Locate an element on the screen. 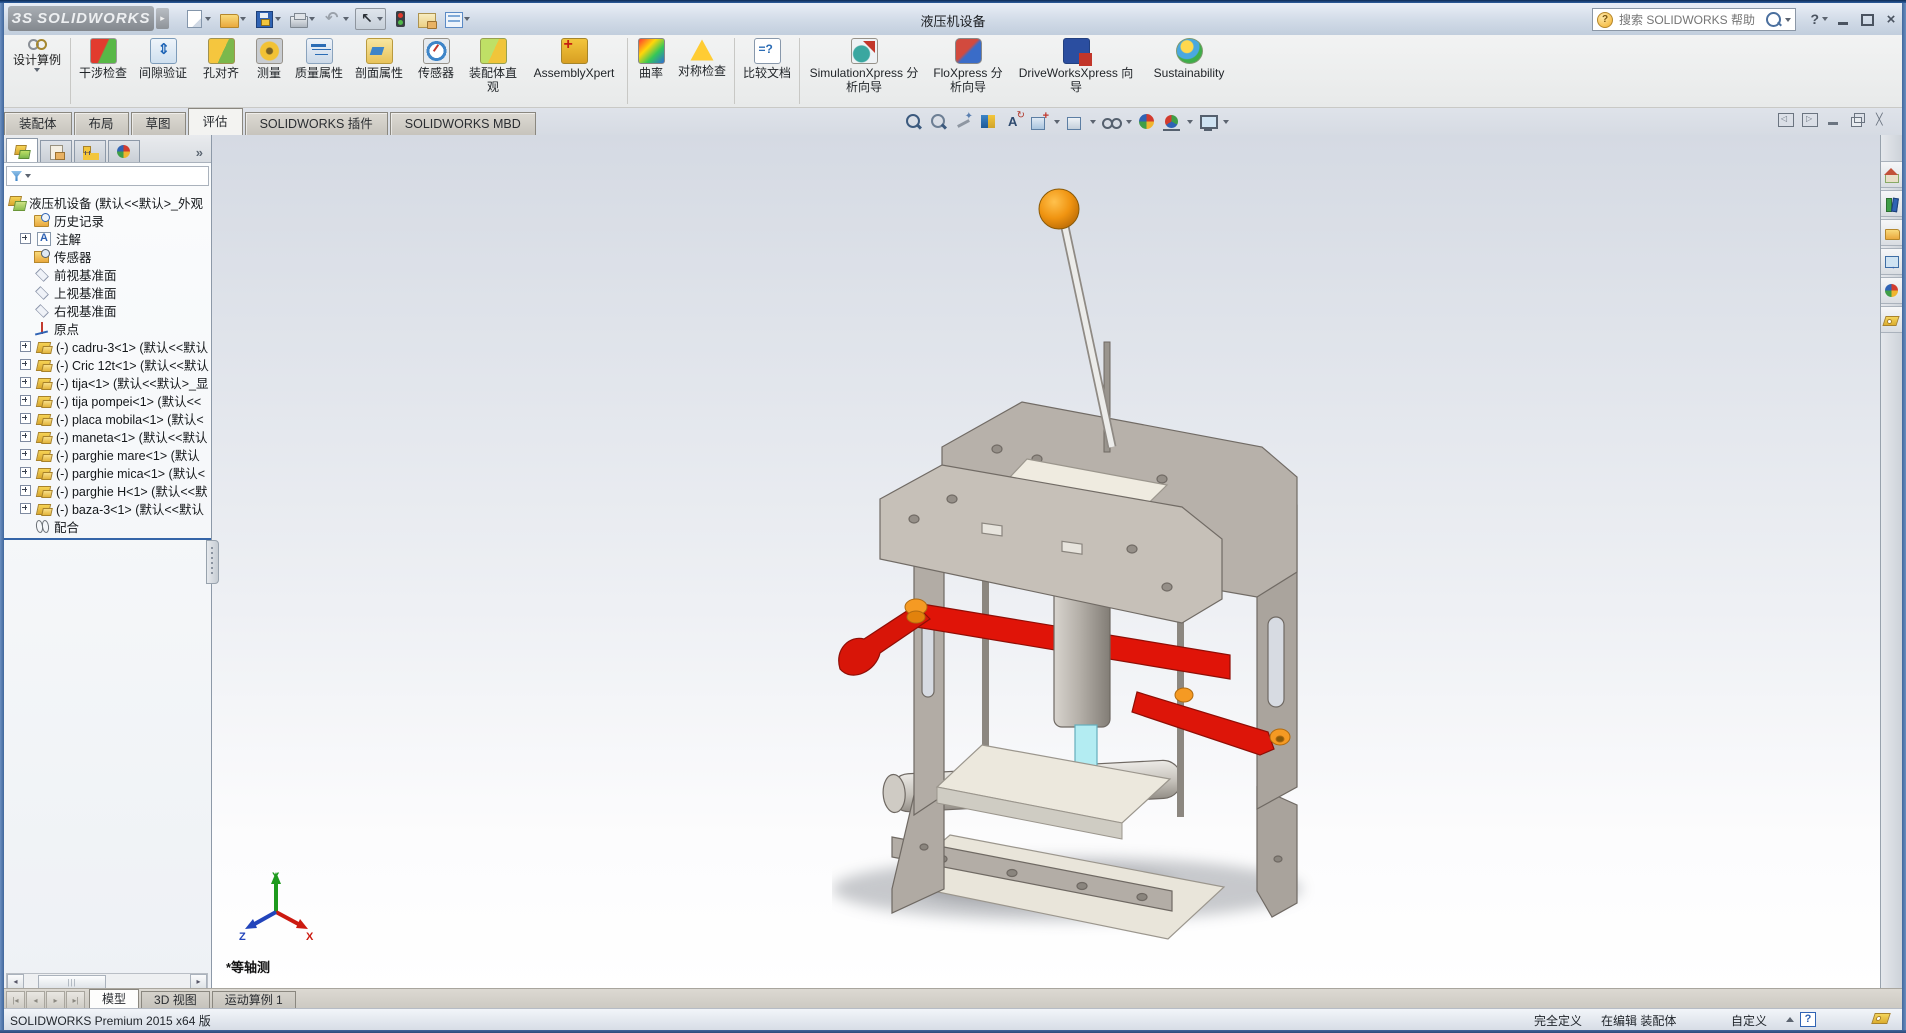  custom-dropdown-caret is located at coordinates (1790, 1019).